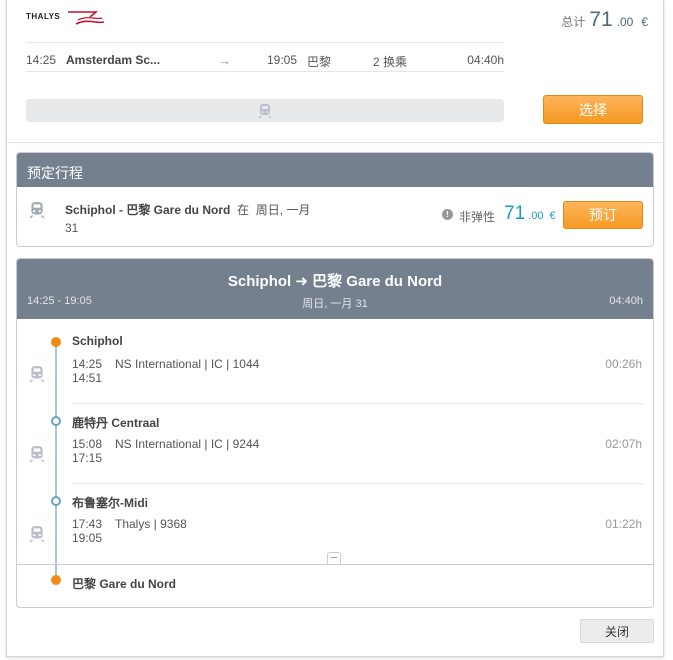 The image size is (673, 660). I want to click on leg-departure: 15:08, so click(87, 444).